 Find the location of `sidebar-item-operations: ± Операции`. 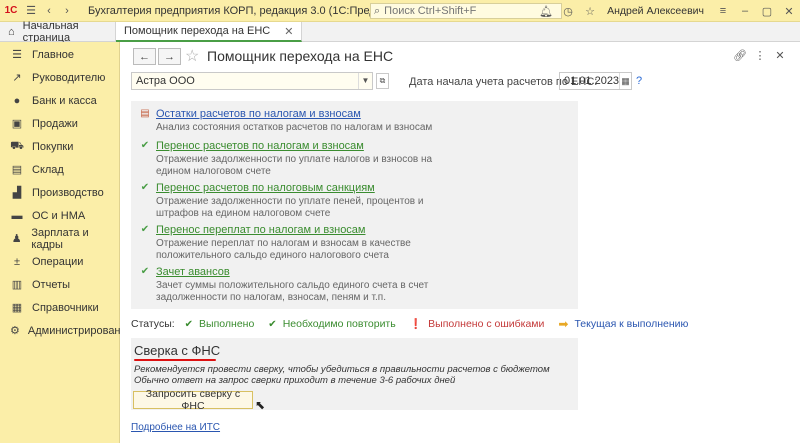

sidebar-item-operations: ± Операции is located at coordinates (59, 261).